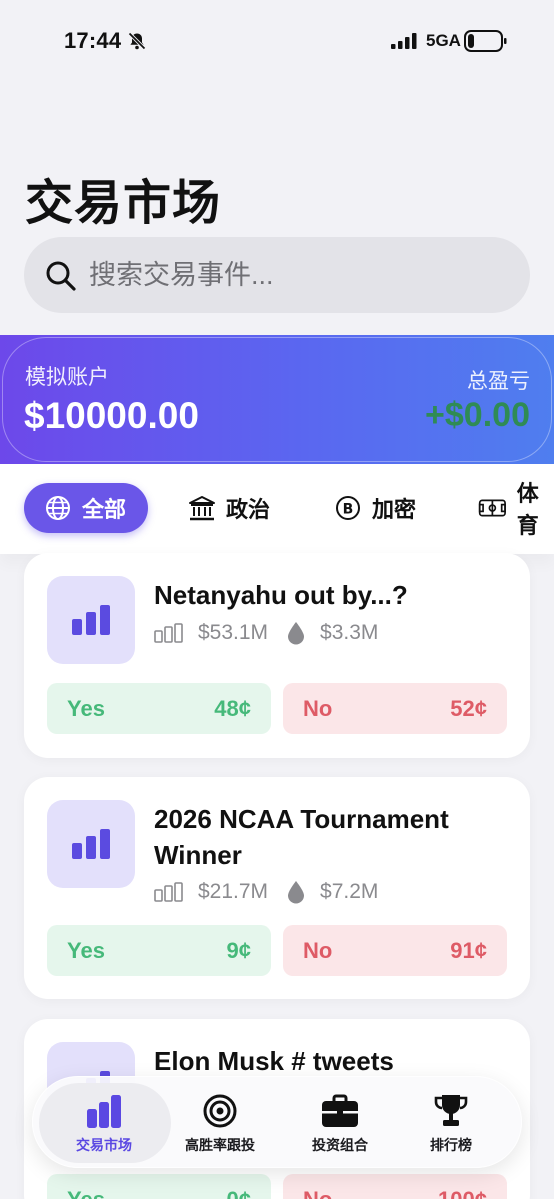  I want to click on silent-bell-icon, so click(137, 41).